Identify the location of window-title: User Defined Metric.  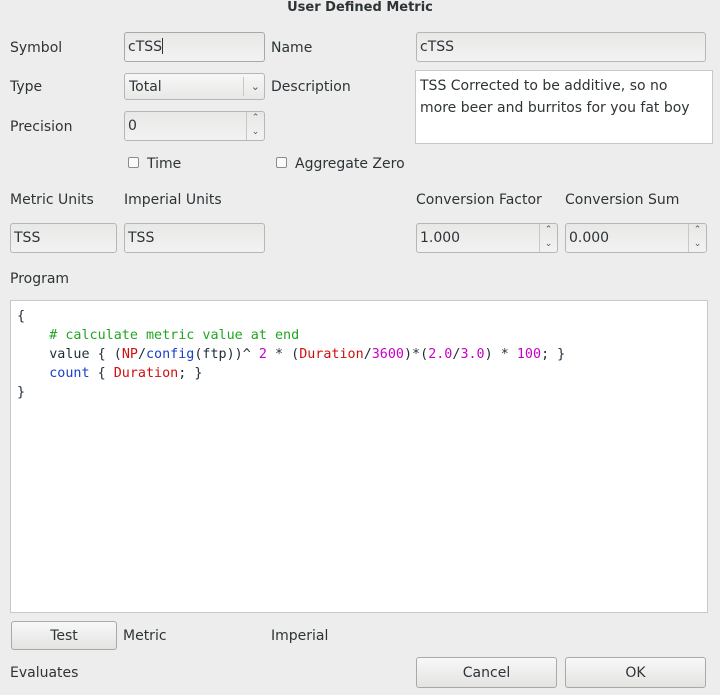
(360, 7).